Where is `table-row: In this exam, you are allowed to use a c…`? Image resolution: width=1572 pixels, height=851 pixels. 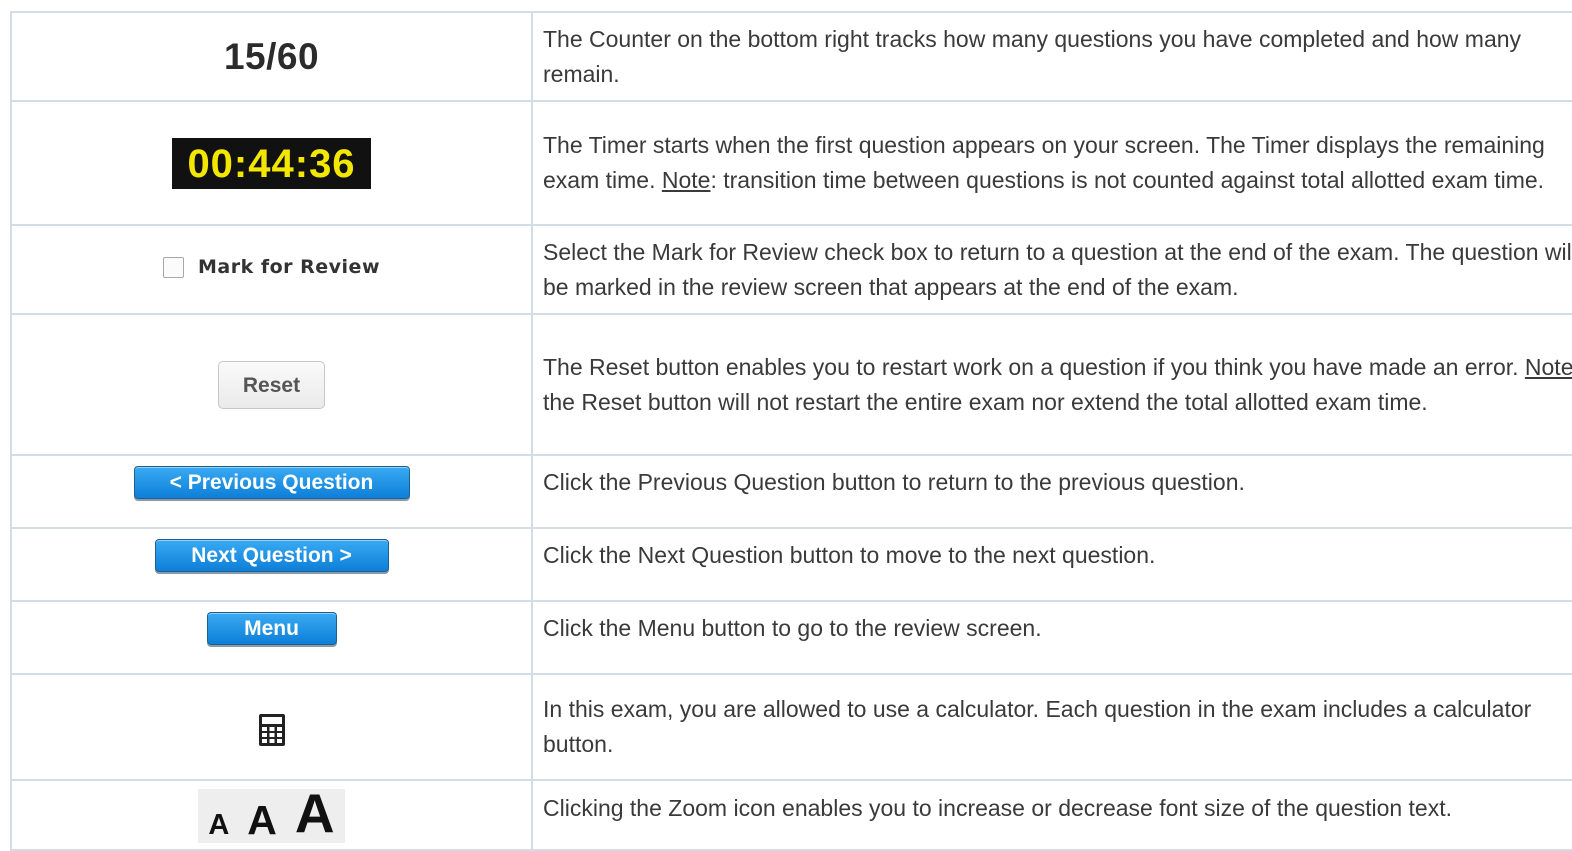
table-row: In this exam, you are allowed to use a c… is located at coordinates (791, 727).